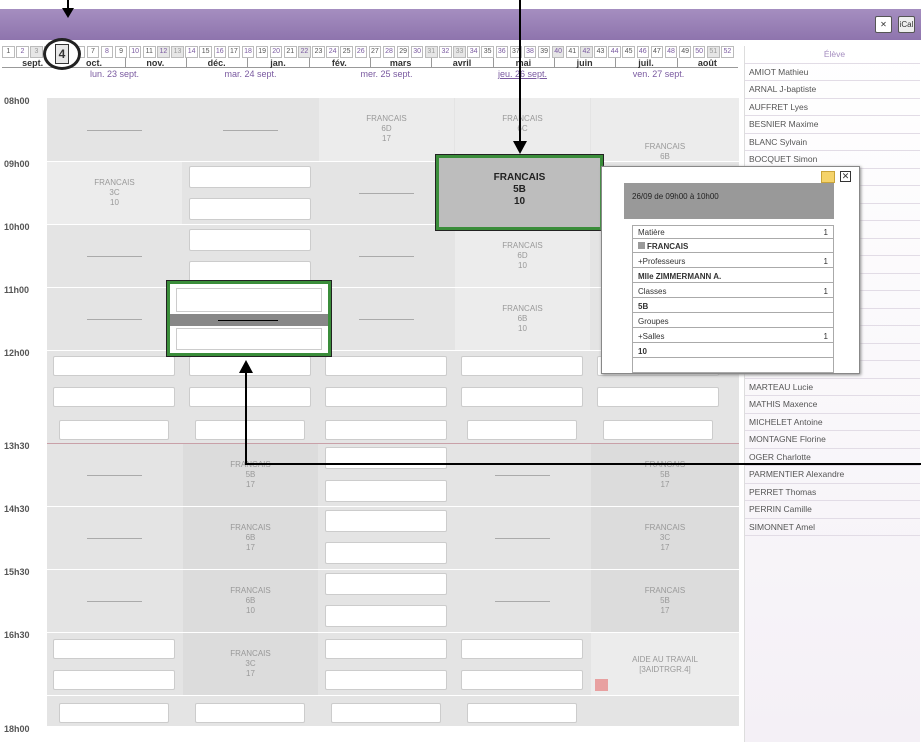 The height and width of the screenshot is (742, 921). I want to click on popup-row: +Salles 1, so click(733, 336).